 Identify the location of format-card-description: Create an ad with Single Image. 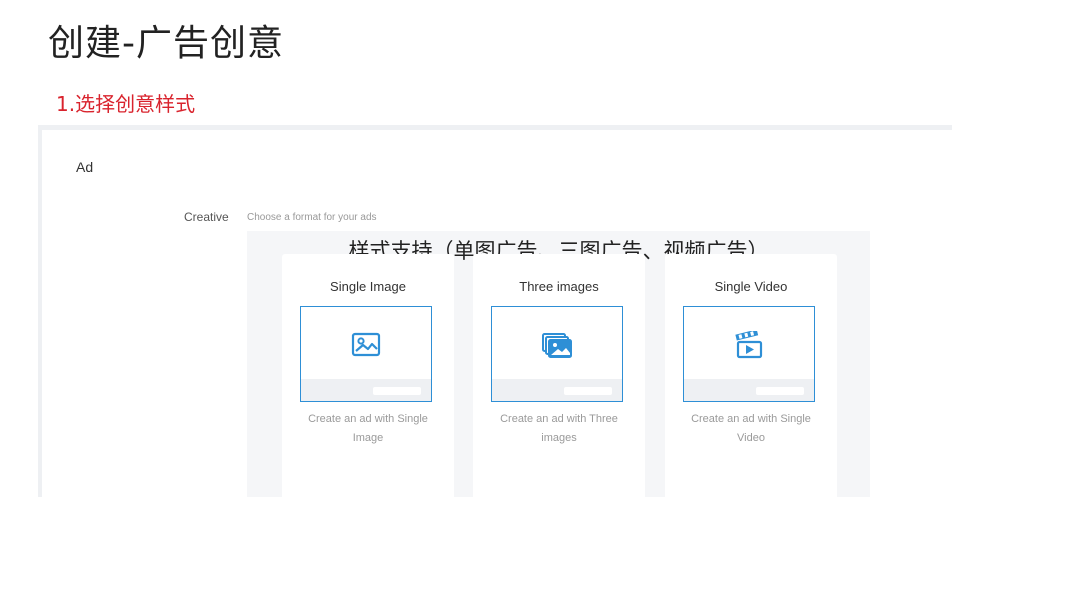
(368, 428).